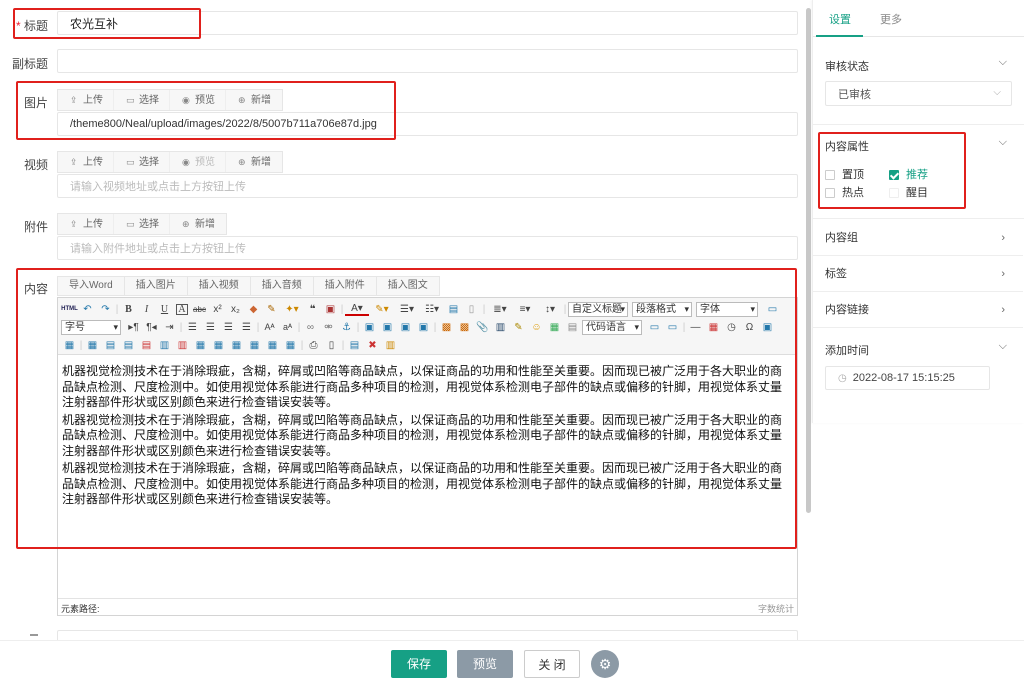  What do you see at coordinates (346, 327) in the screenshot?
I see `anchor-icon: ⚓` at bounding box center [346, 327].